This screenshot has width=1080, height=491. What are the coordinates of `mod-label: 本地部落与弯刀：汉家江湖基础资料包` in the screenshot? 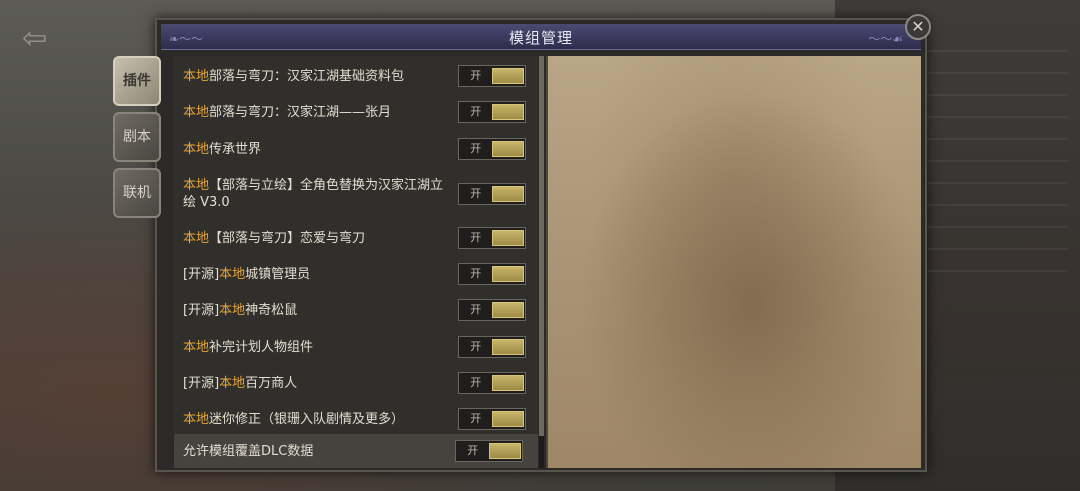 It's located at (294, 76).